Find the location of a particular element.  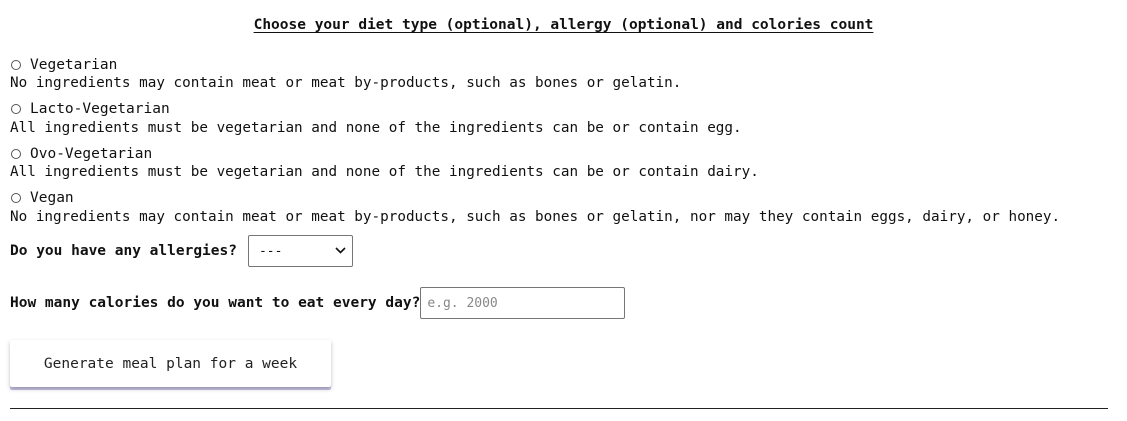

option-row: Ovo-Vegetarian is located at coordinates (565, 153).